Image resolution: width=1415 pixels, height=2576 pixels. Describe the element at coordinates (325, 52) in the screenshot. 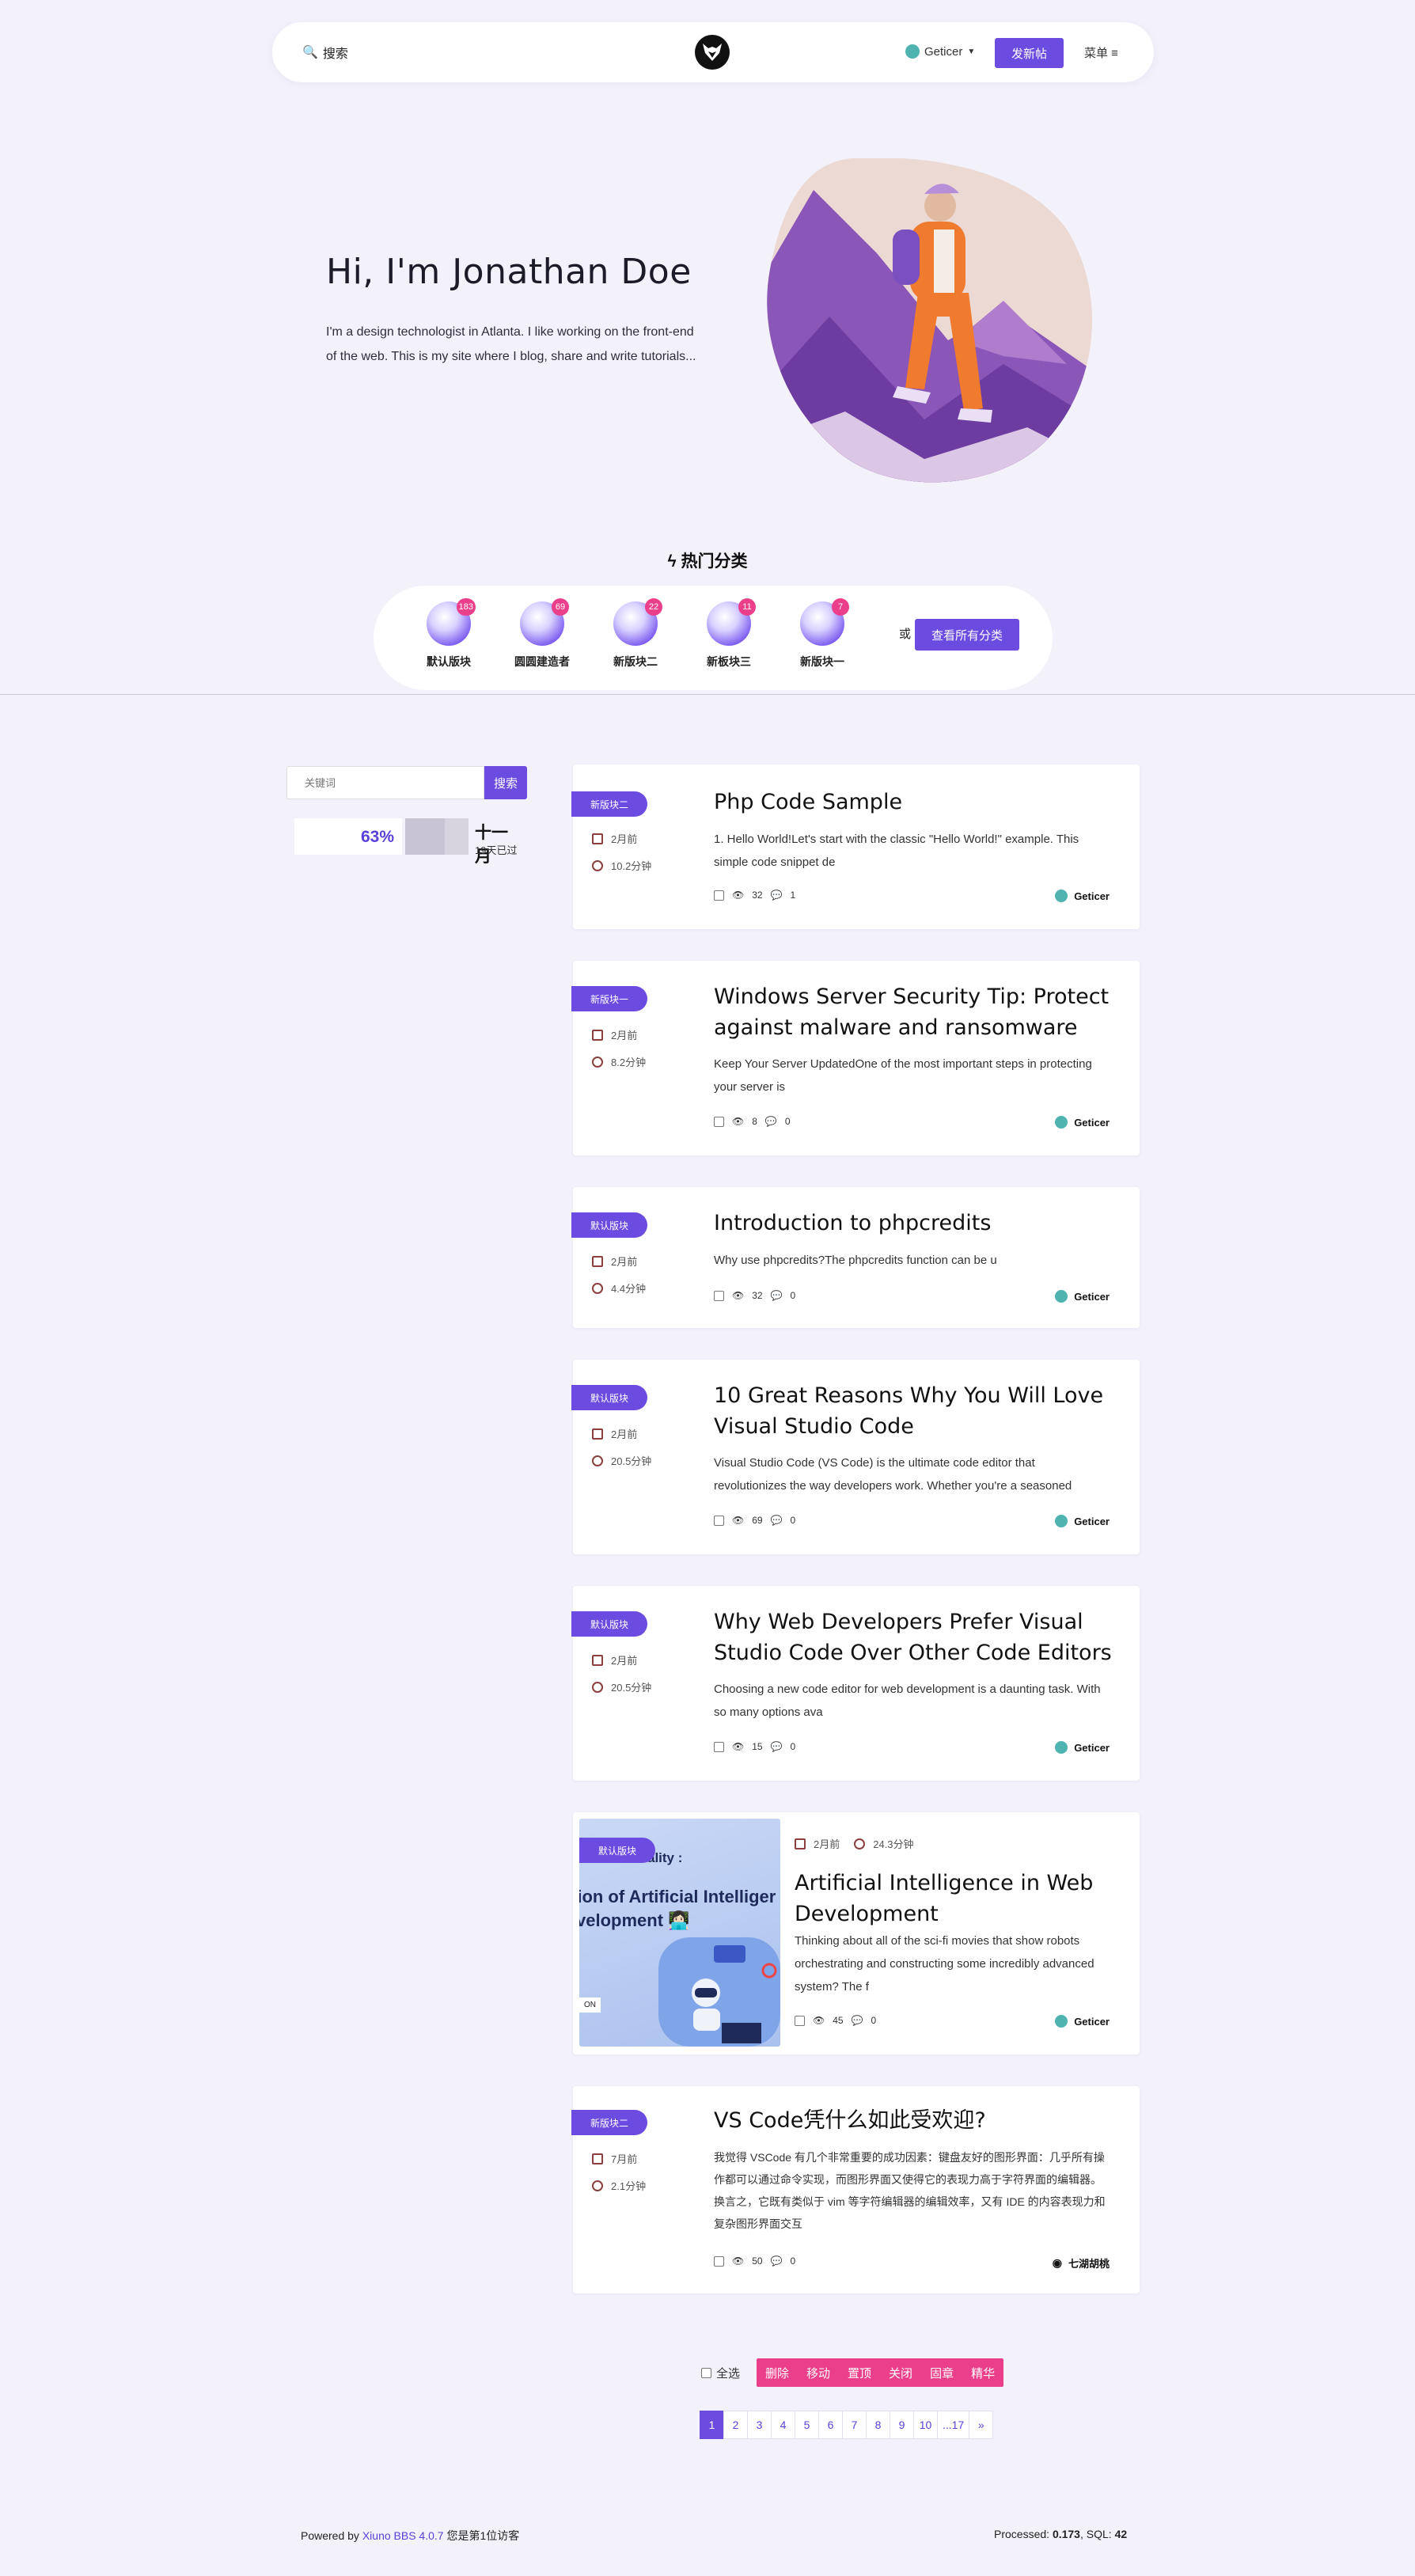

I see `search-link: 🔍 搜索` at that location.